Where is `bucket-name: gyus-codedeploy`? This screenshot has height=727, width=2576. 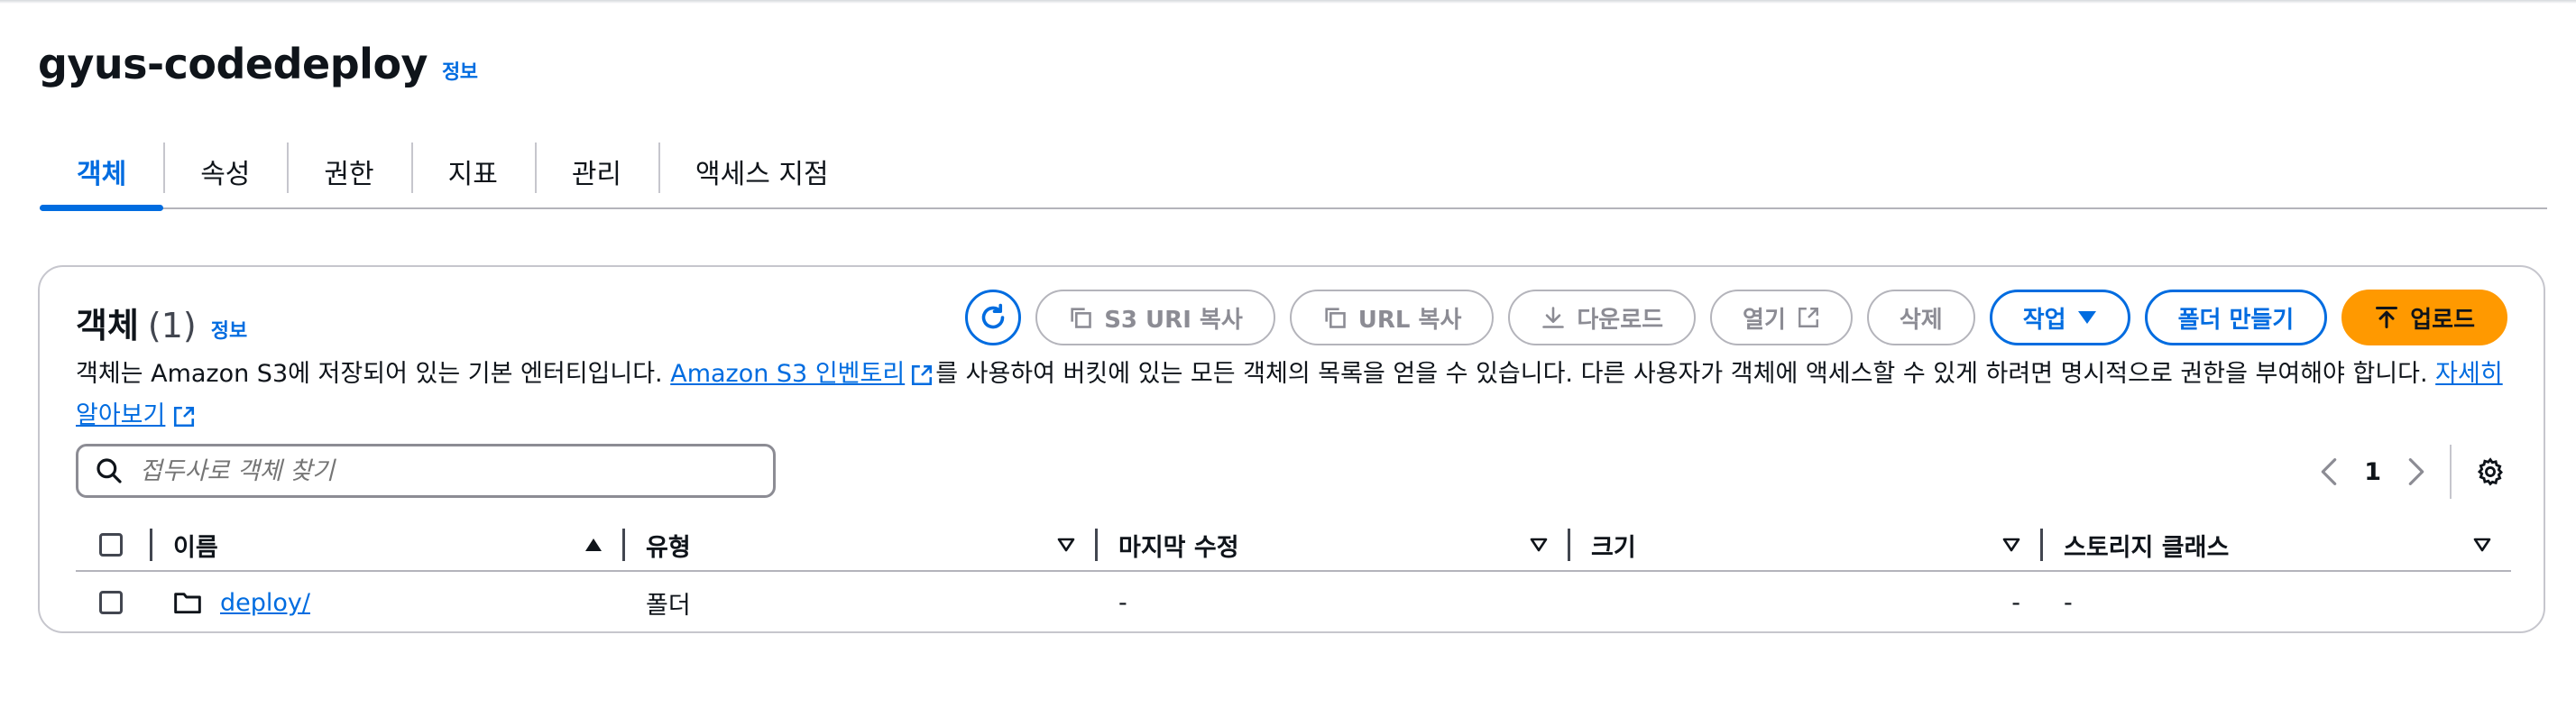
bucket-name: gyus-codedeploy is located at coordinates (233, 64).